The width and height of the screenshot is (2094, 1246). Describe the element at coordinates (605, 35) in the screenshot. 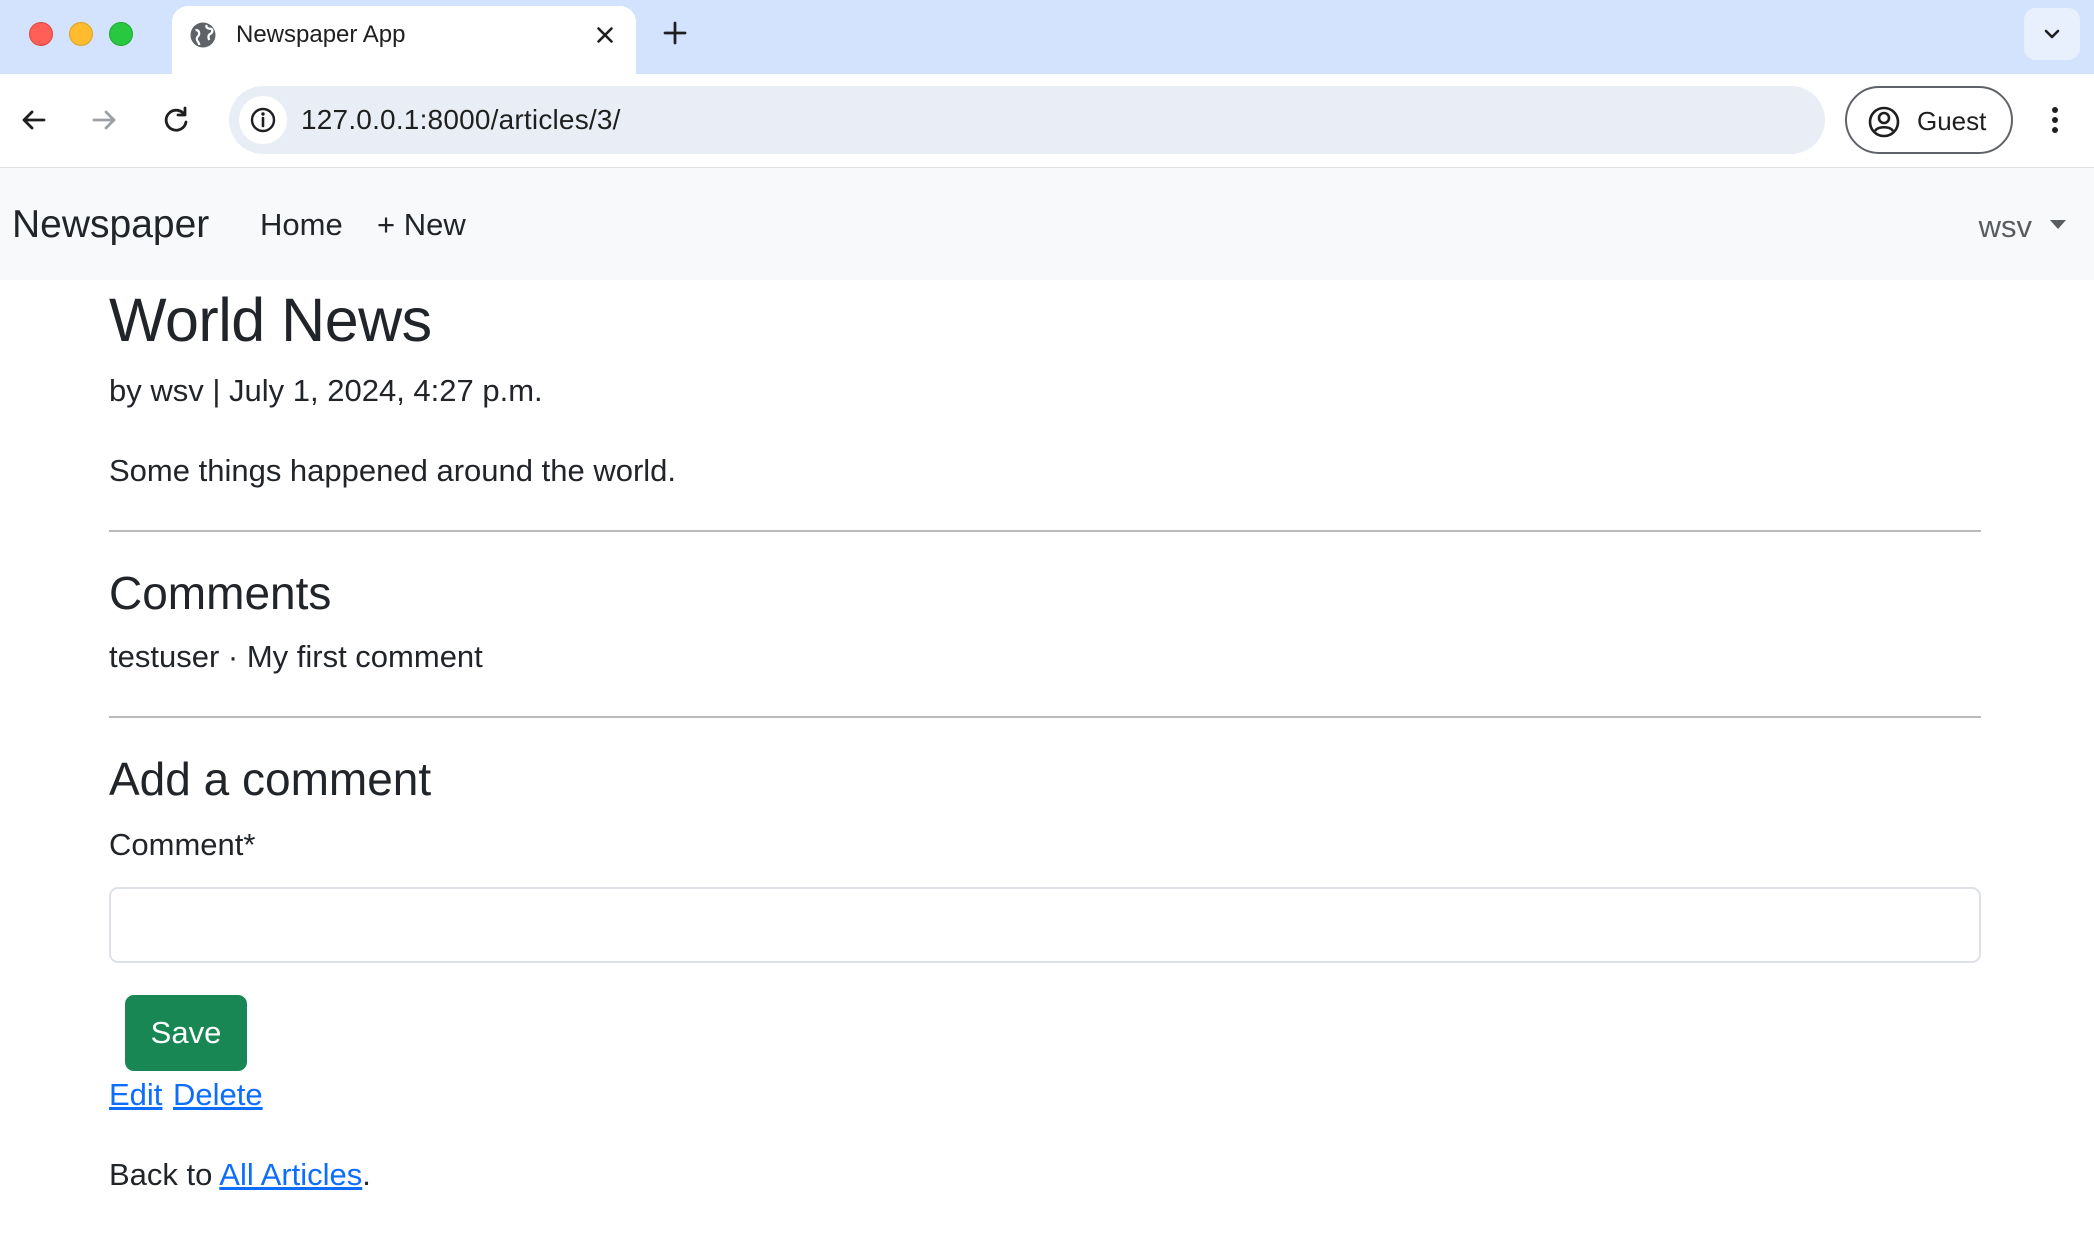

I see `close-icon` at that location.